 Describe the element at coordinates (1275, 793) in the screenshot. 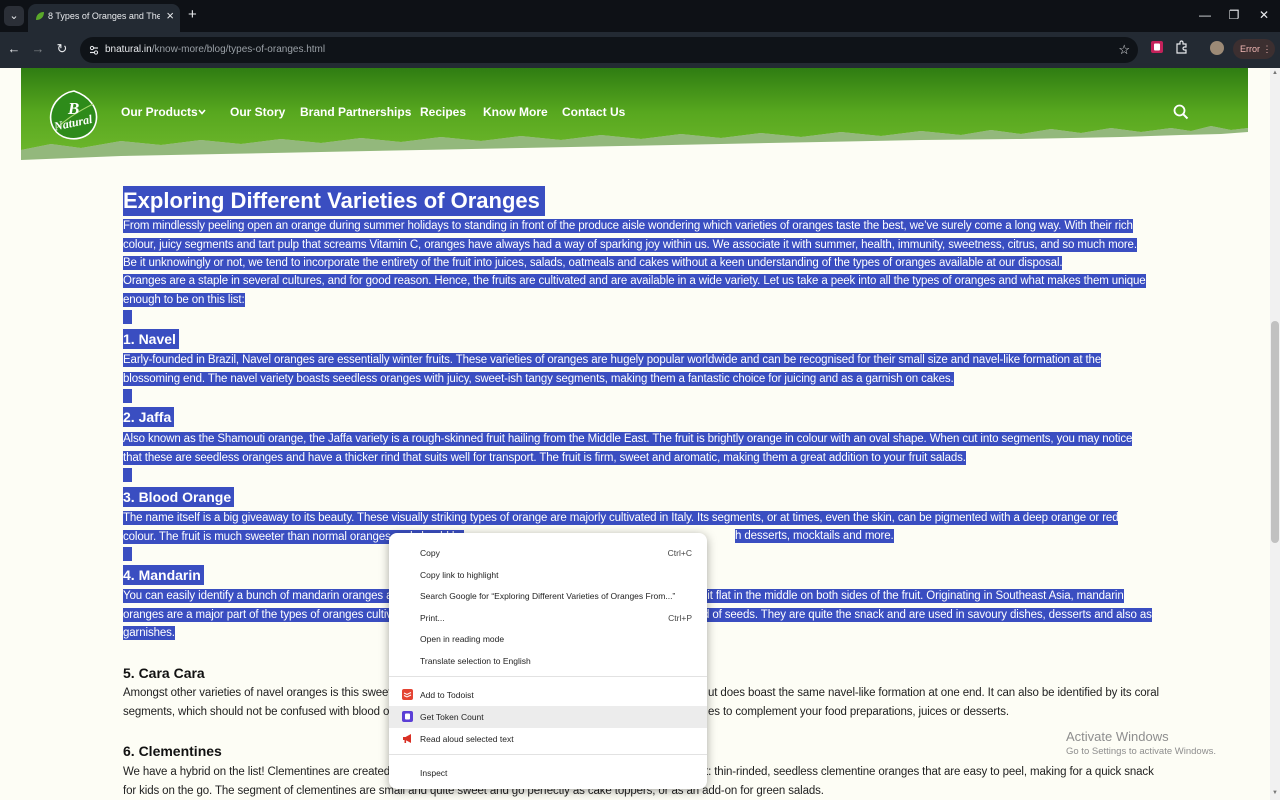

I see `scroll-down-arrow-icon: ▼` at that location.